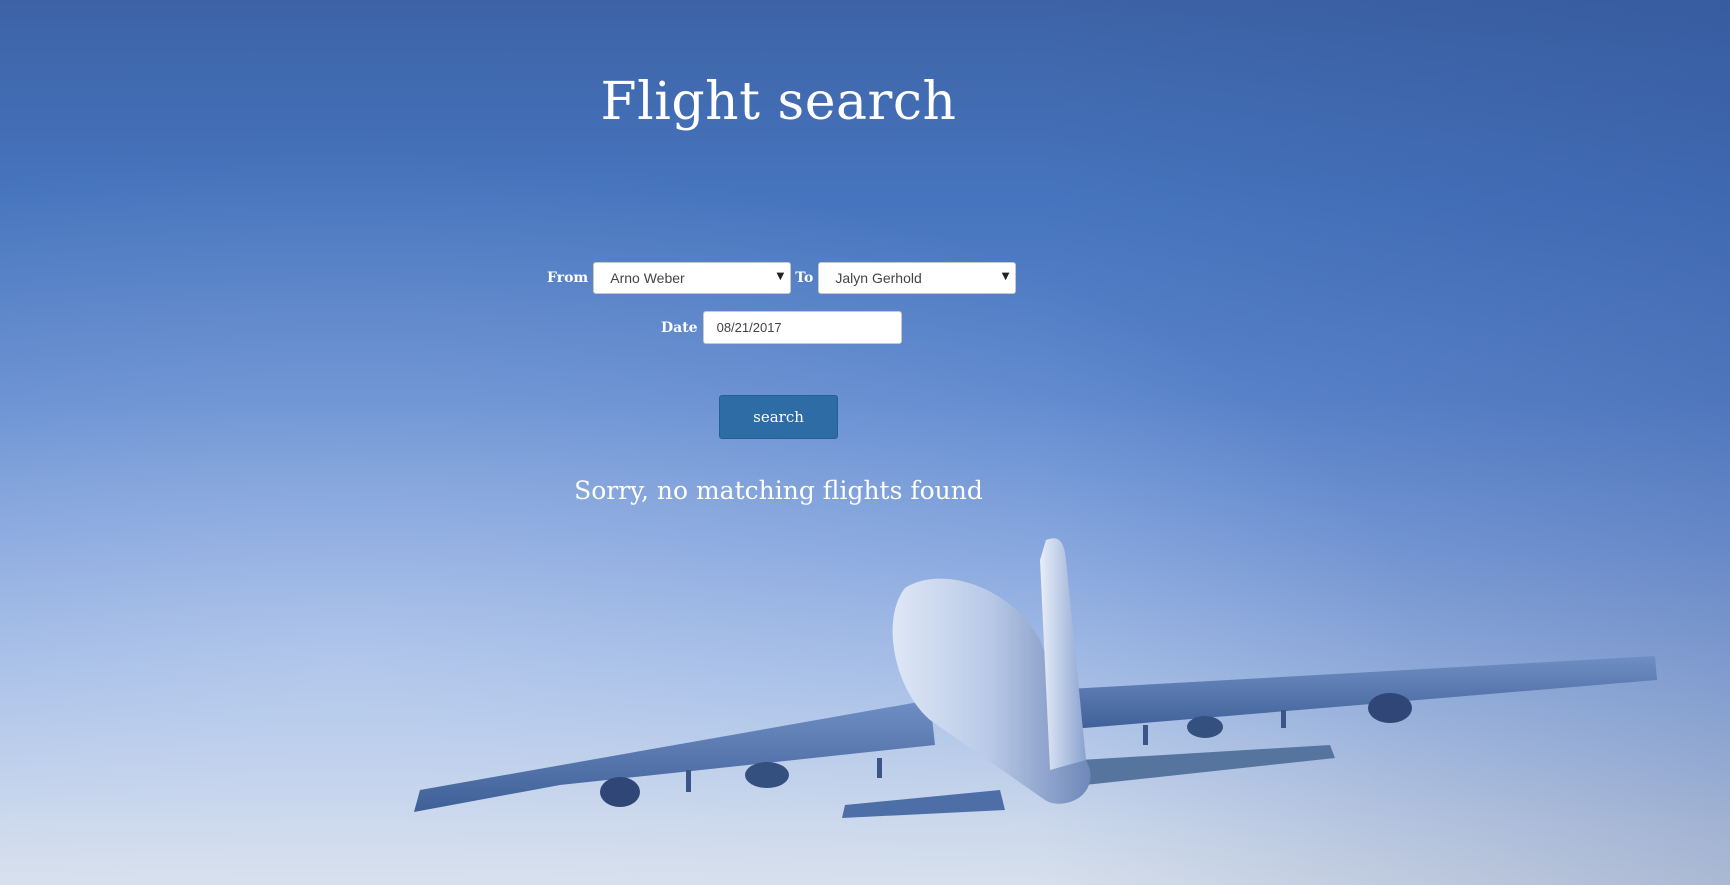 This screenshot has height=885, width=1730. What do you see at coordinates (778, 490) in the screenshot?
I see `no-results-message: Sorry, no matching flights found` at bounding box center [778, 490].